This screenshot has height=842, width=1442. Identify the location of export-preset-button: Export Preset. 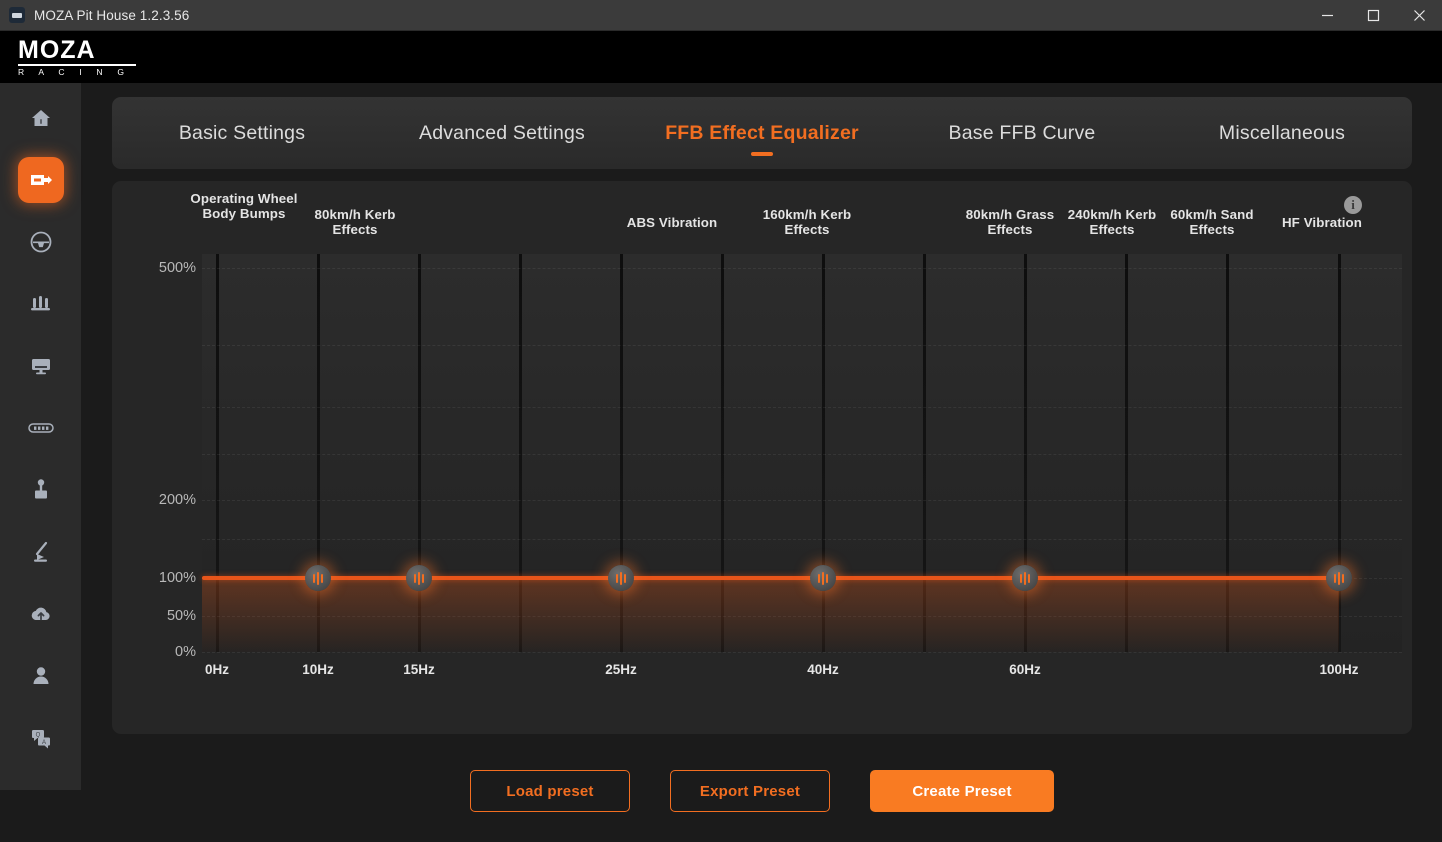
(750, 791).